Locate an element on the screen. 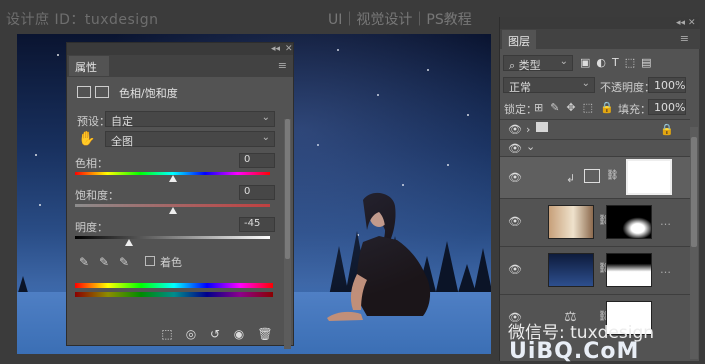 Image resolution: width=705 pixels, height=364 pixels. chain-icon: ⛓ is located at coordinates (612, 175).